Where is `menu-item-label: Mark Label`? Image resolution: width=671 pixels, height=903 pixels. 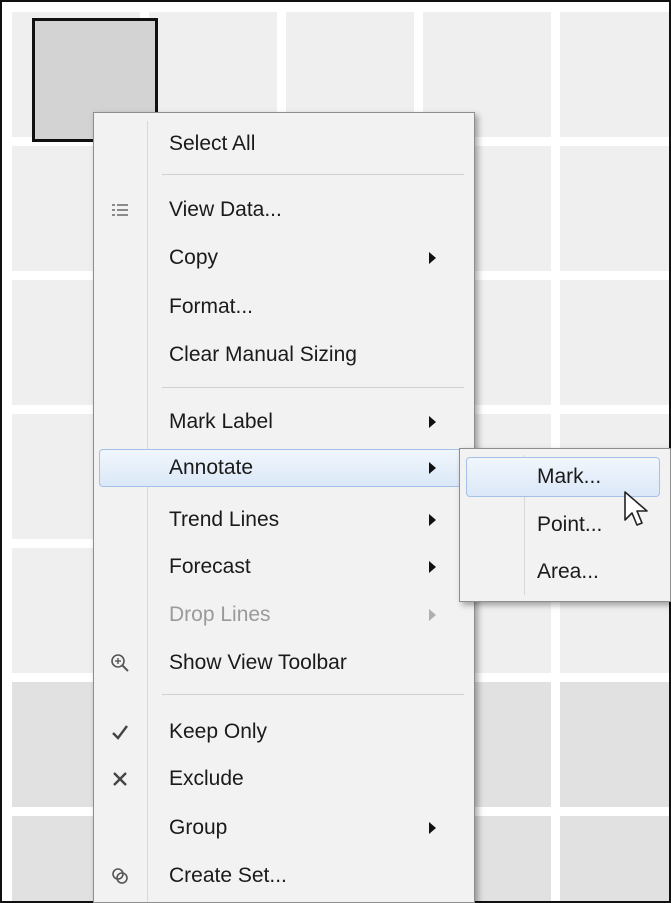
menu-item-label: Mark Label is located at coordinates (221, 421).